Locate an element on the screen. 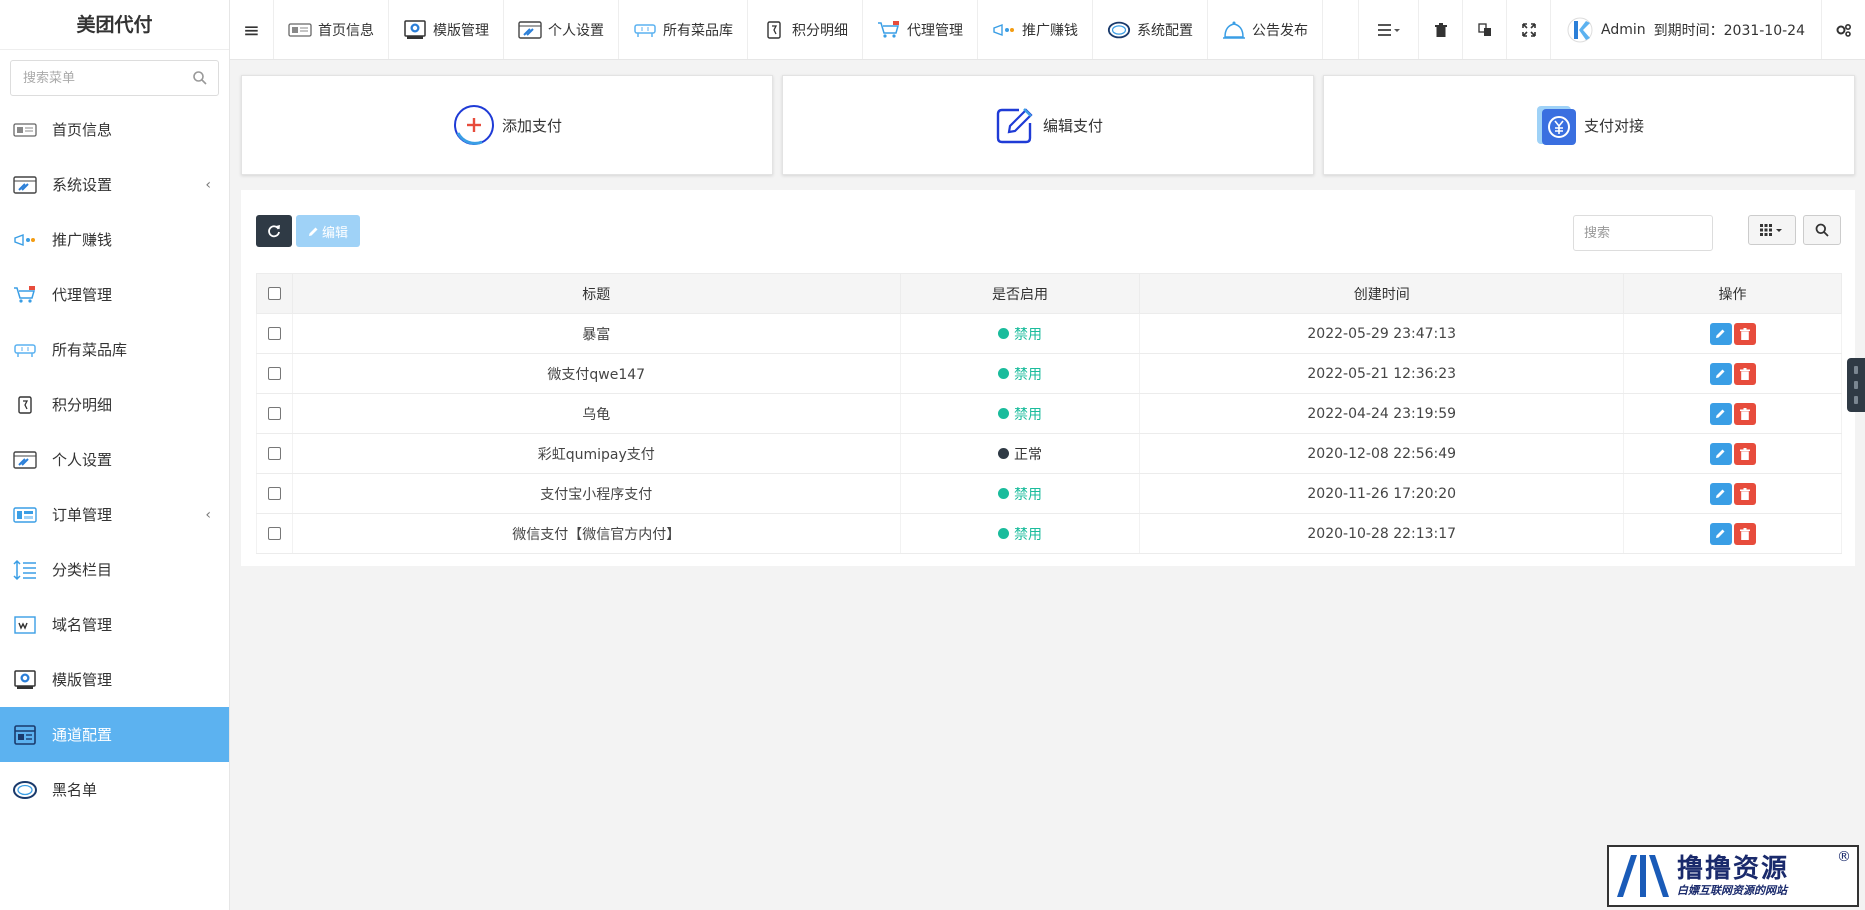 This screenshot has width=1865, height=910. sidebar-item-1: 系统设置 ‹ is located at coordinates (114, 184).